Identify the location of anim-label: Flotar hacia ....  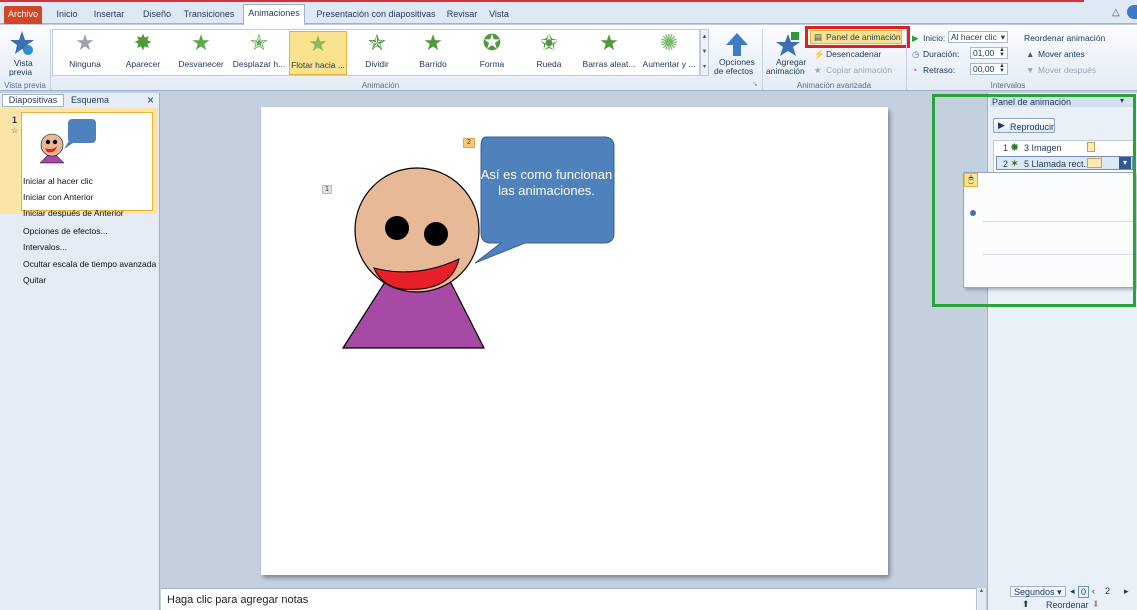
(318, 65).